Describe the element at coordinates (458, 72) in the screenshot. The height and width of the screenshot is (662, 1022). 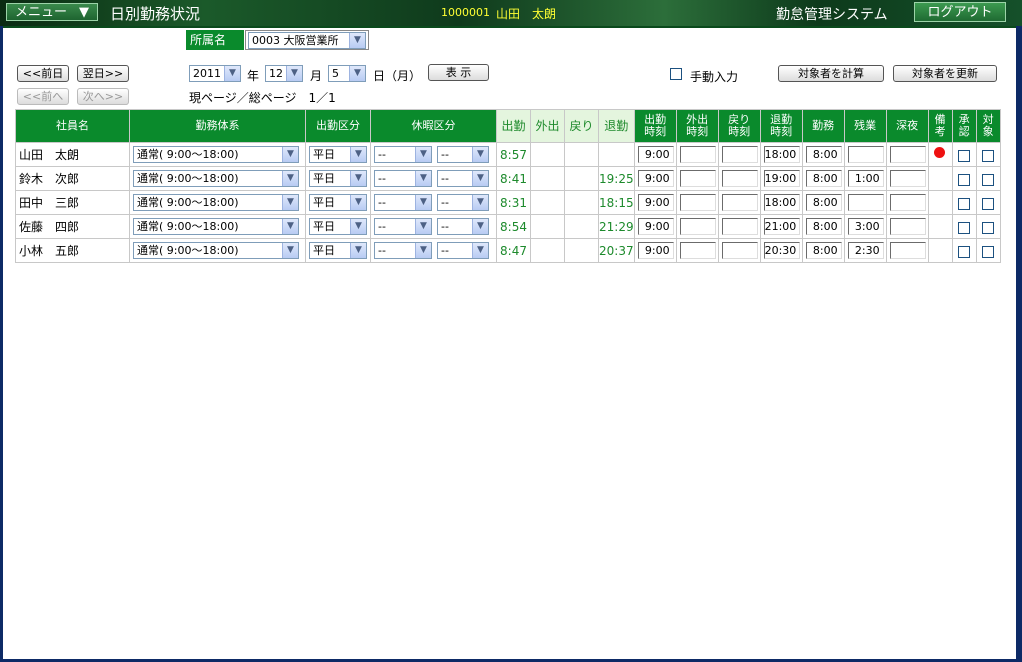
I see `show-button: 表 示` at that location.